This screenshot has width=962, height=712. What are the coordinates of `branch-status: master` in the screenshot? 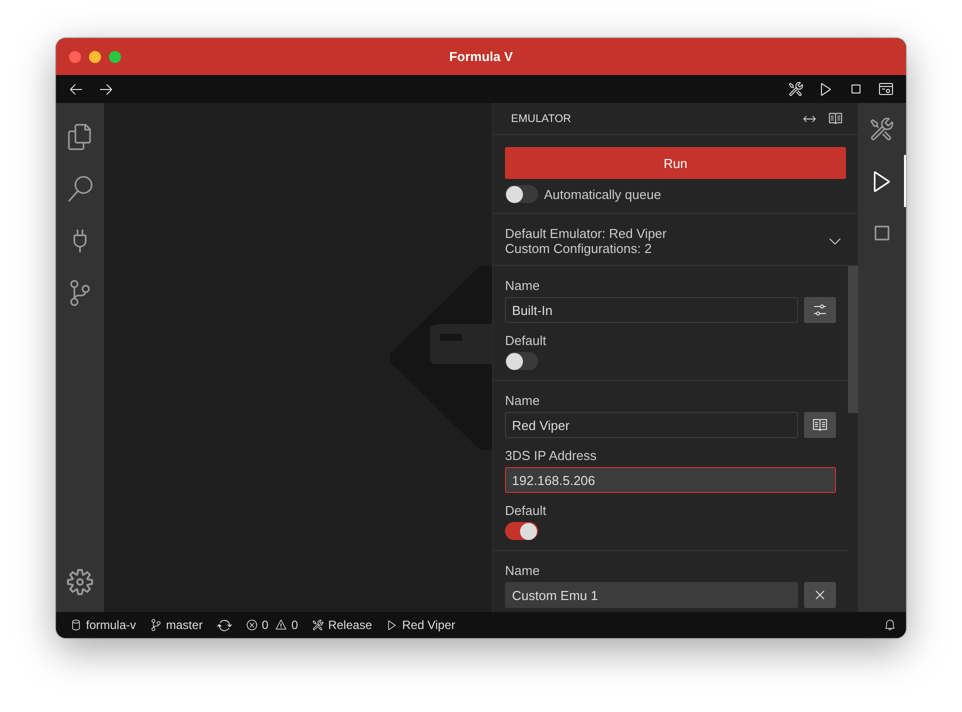 It's located at (176, 625).